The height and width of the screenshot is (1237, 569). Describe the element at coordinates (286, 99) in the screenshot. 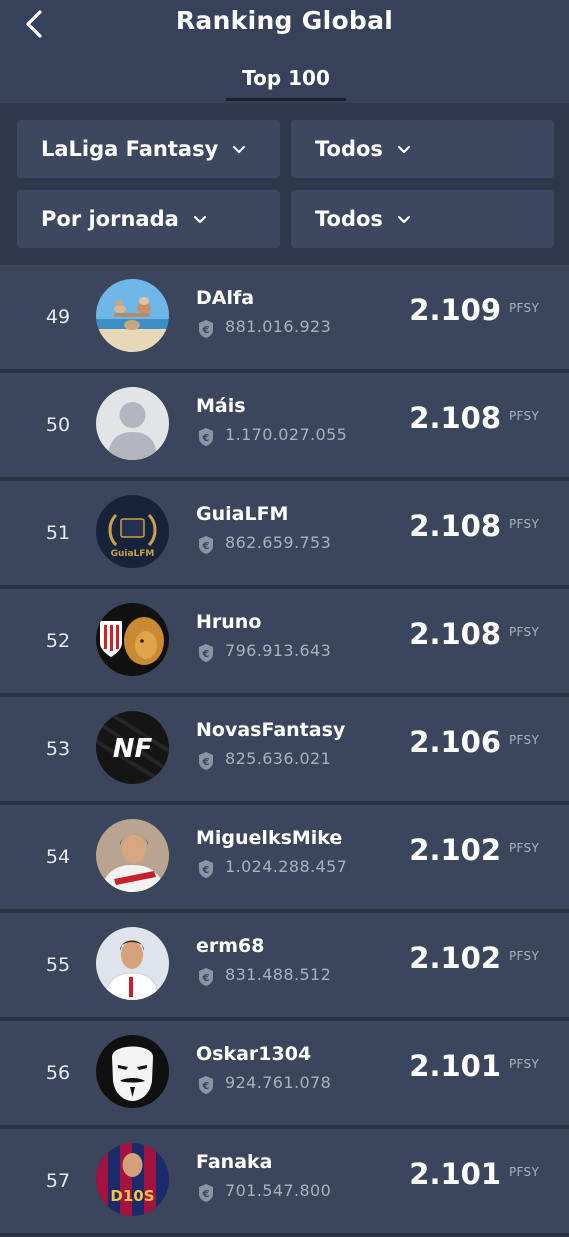

I see `active-tab-indicator` at that location.